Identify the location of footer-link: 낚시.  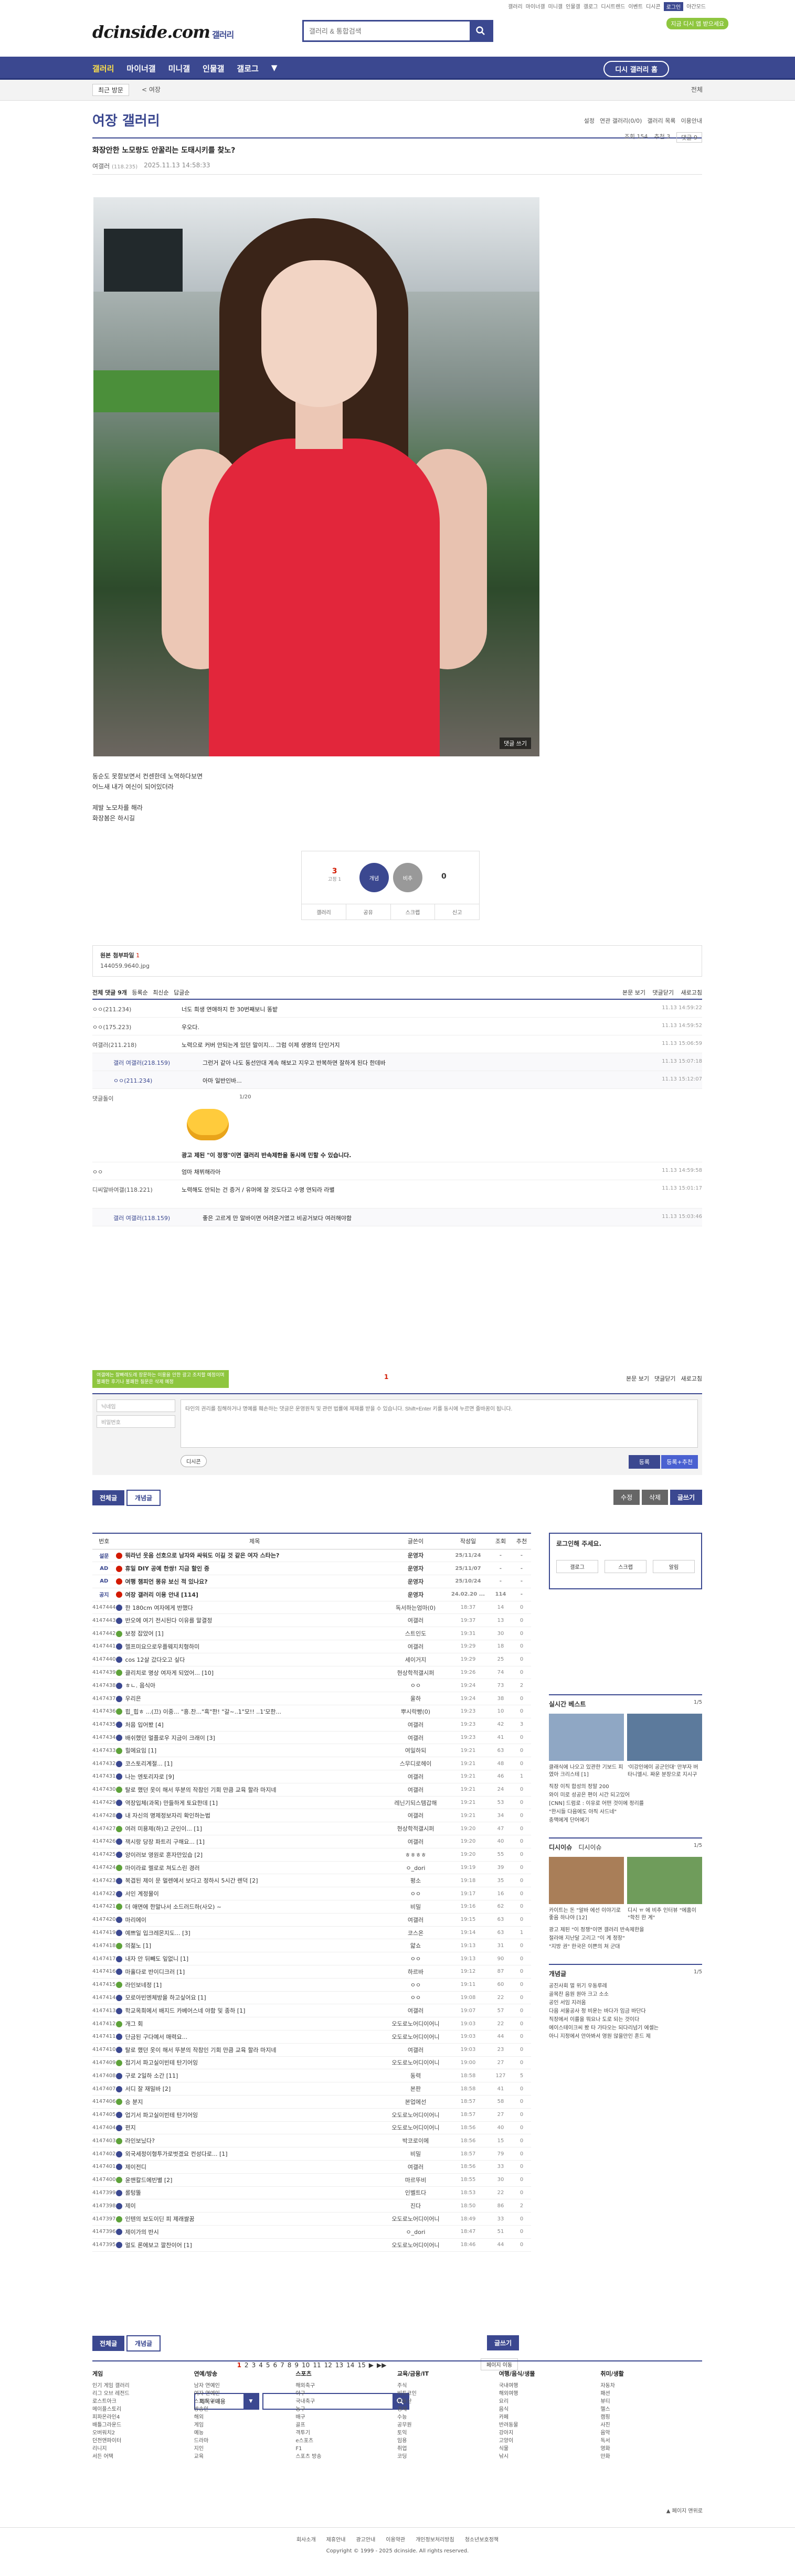
(550, 2457).